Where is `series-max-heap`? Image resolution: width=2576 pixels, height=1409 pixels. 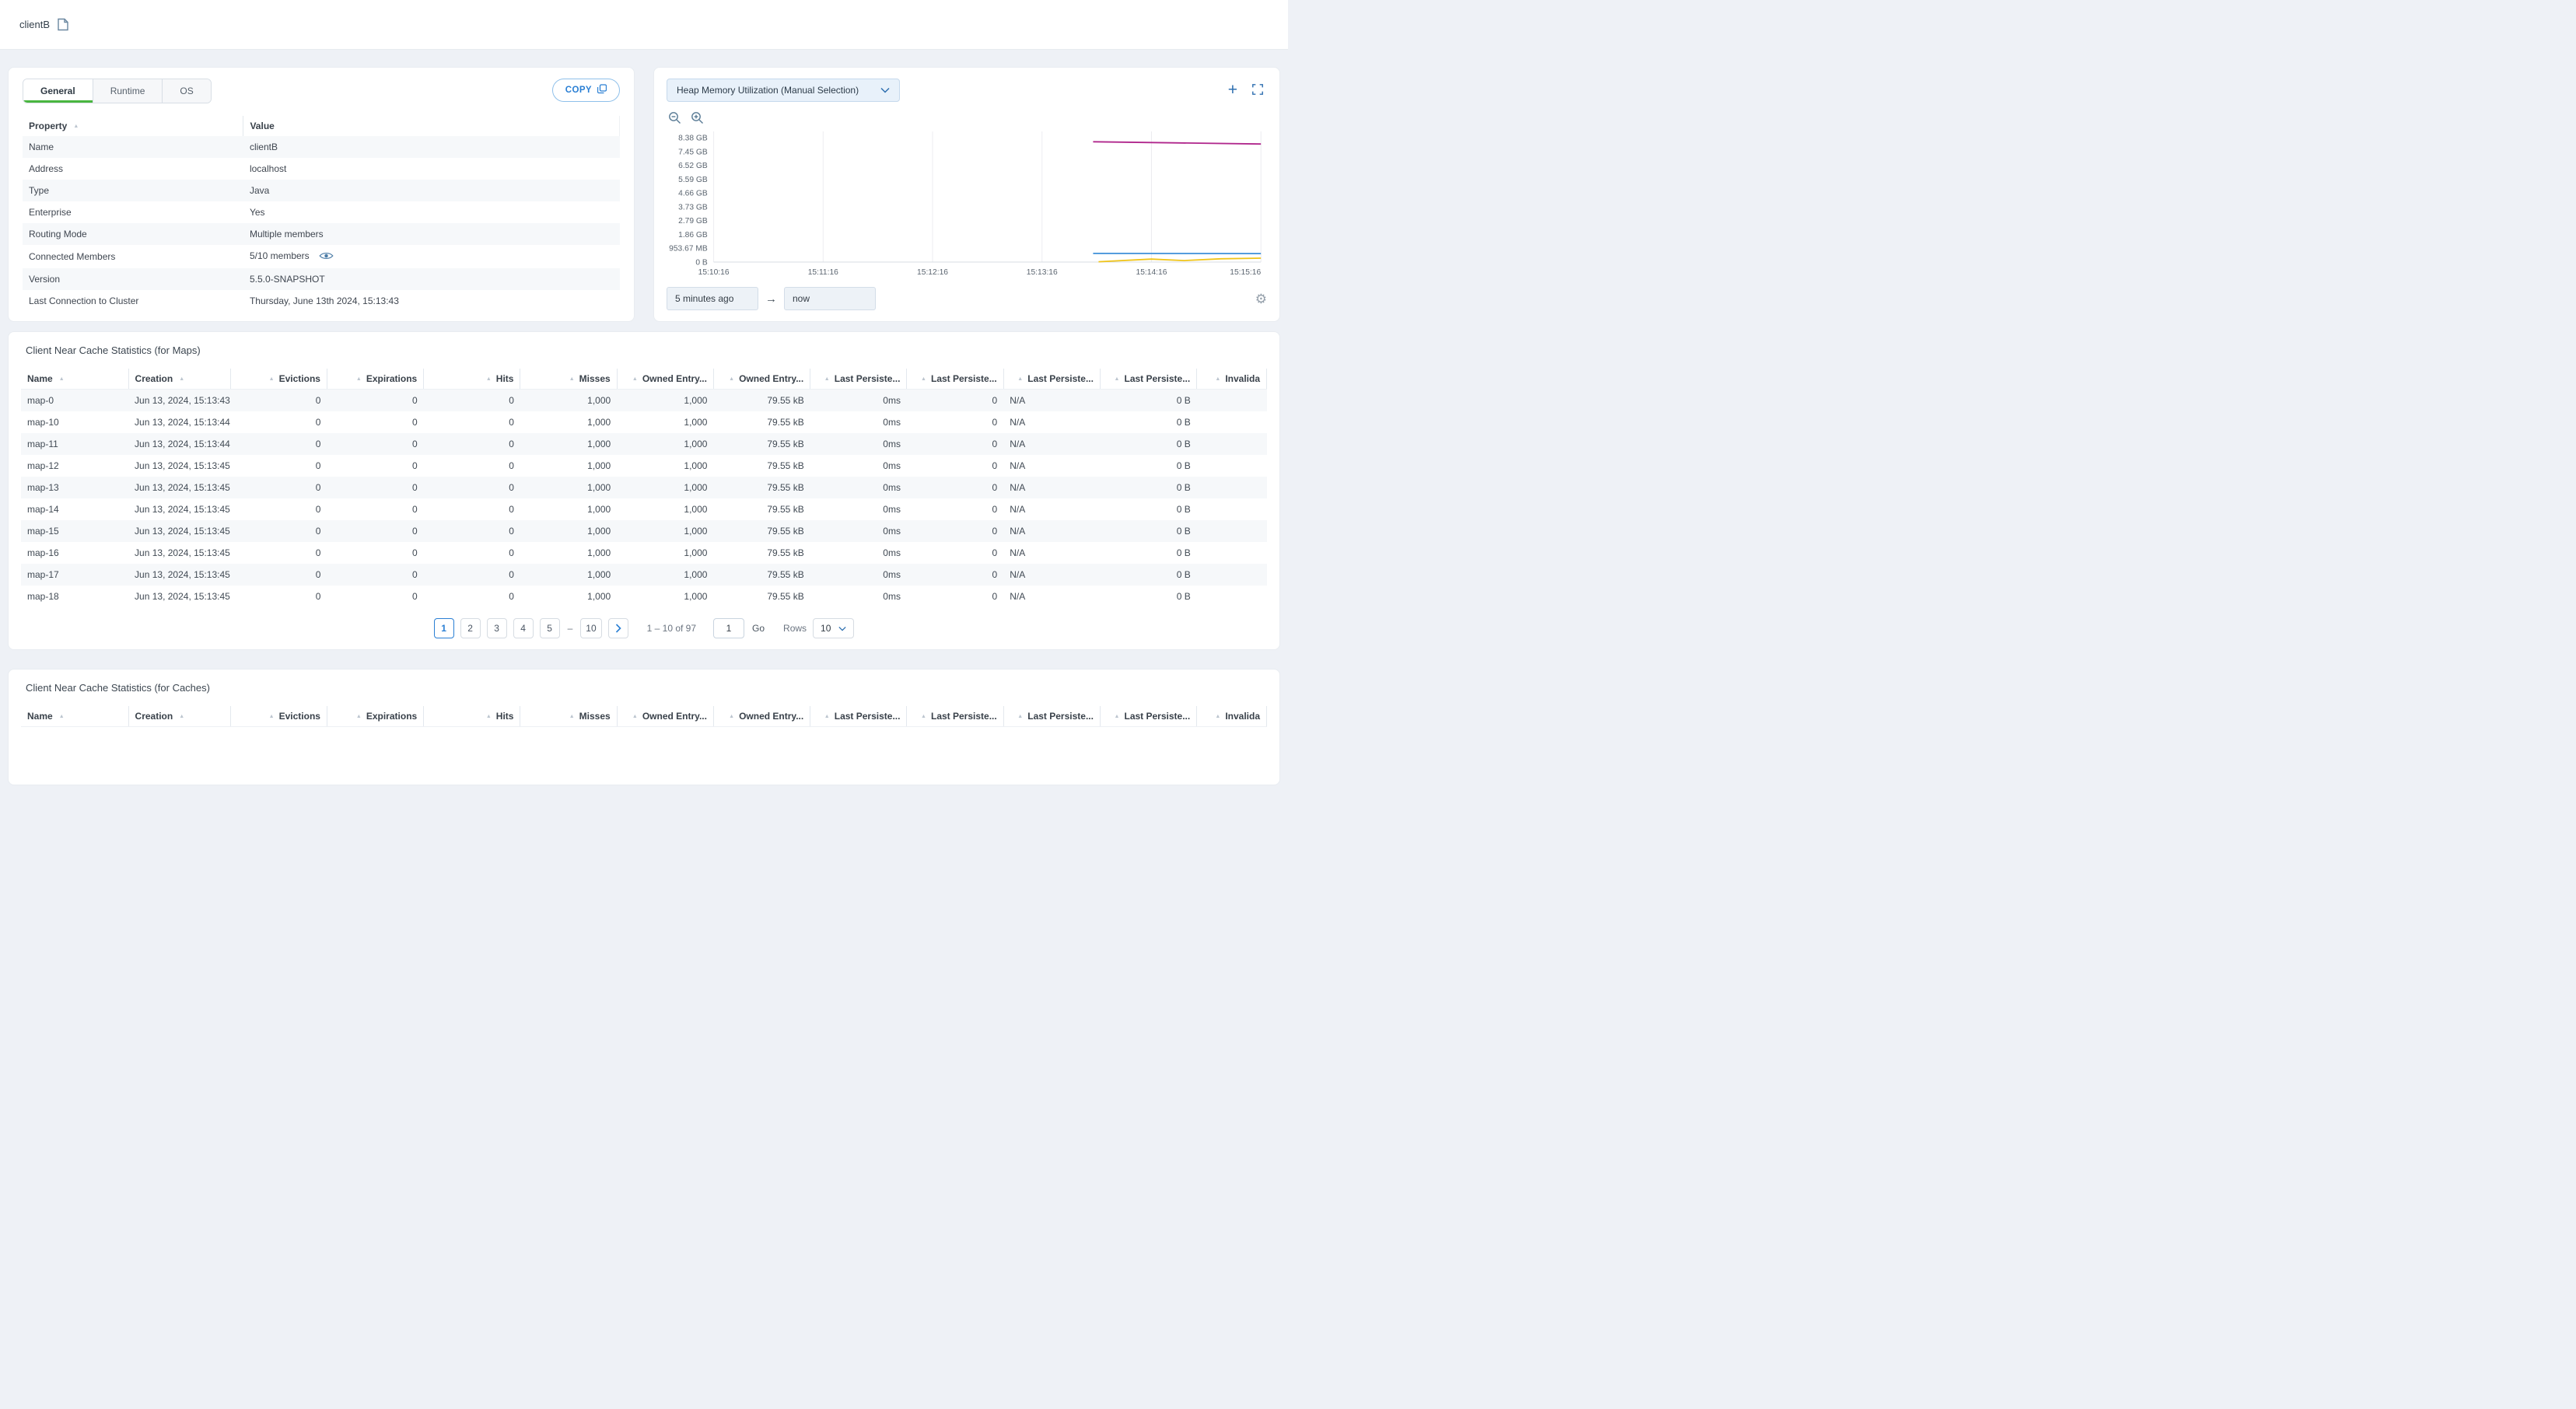 series-max-heap is located at coordinates (1178, 143).